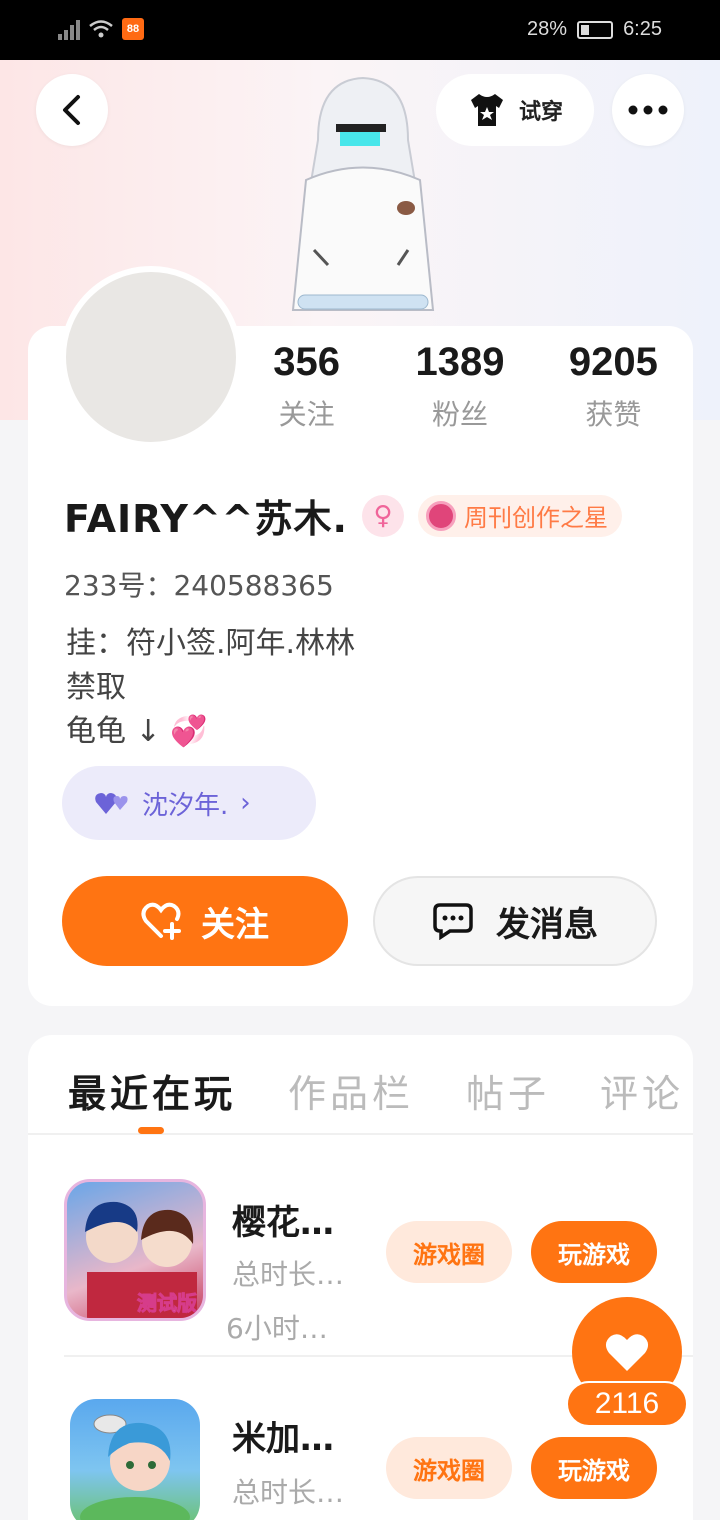 The height and width of the screenshot is (1520, 720). What do you see at coordinates (613, 362) in the screenshot?
I see `stat-value: 9205` at bounding box center [613, 362].